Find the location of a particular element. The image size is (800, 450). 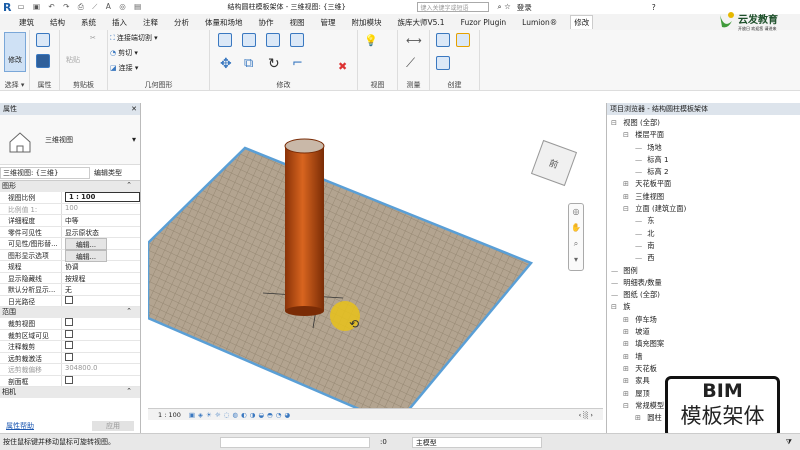

property-value: 显示原状态 is located at coordinates (82, 233).